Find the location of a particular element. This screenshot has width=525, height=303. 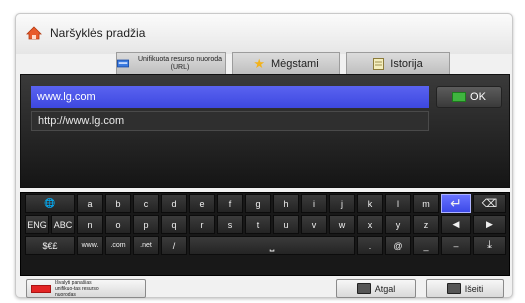

www-key: www. is located at coordinates (90, 245).